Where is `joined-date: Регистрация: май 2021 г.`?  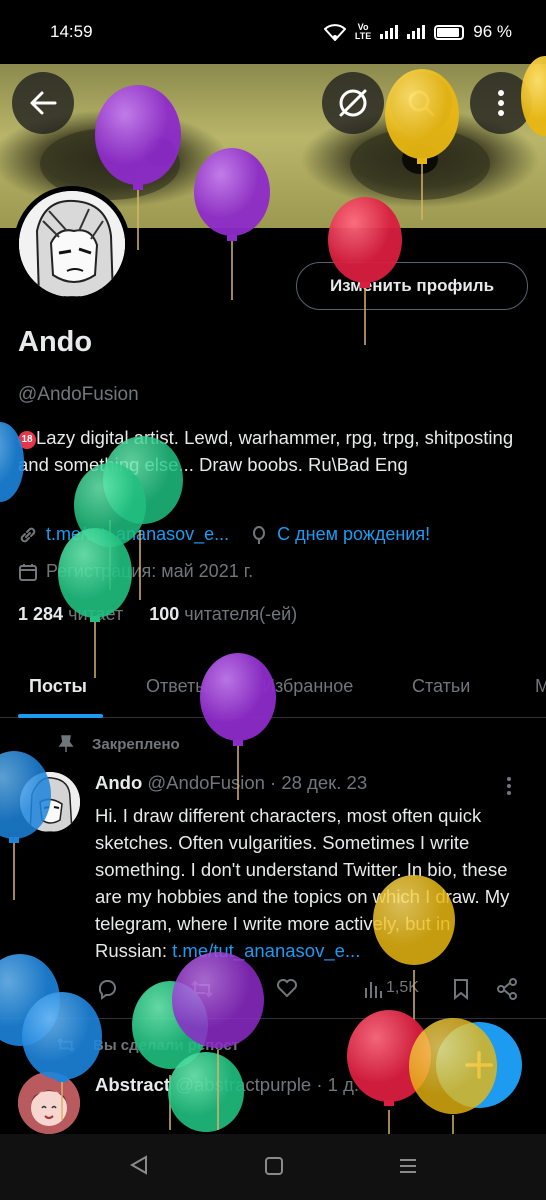
joined-date: Регистрация: май 2021 г. is located at coordinates (150, 571).